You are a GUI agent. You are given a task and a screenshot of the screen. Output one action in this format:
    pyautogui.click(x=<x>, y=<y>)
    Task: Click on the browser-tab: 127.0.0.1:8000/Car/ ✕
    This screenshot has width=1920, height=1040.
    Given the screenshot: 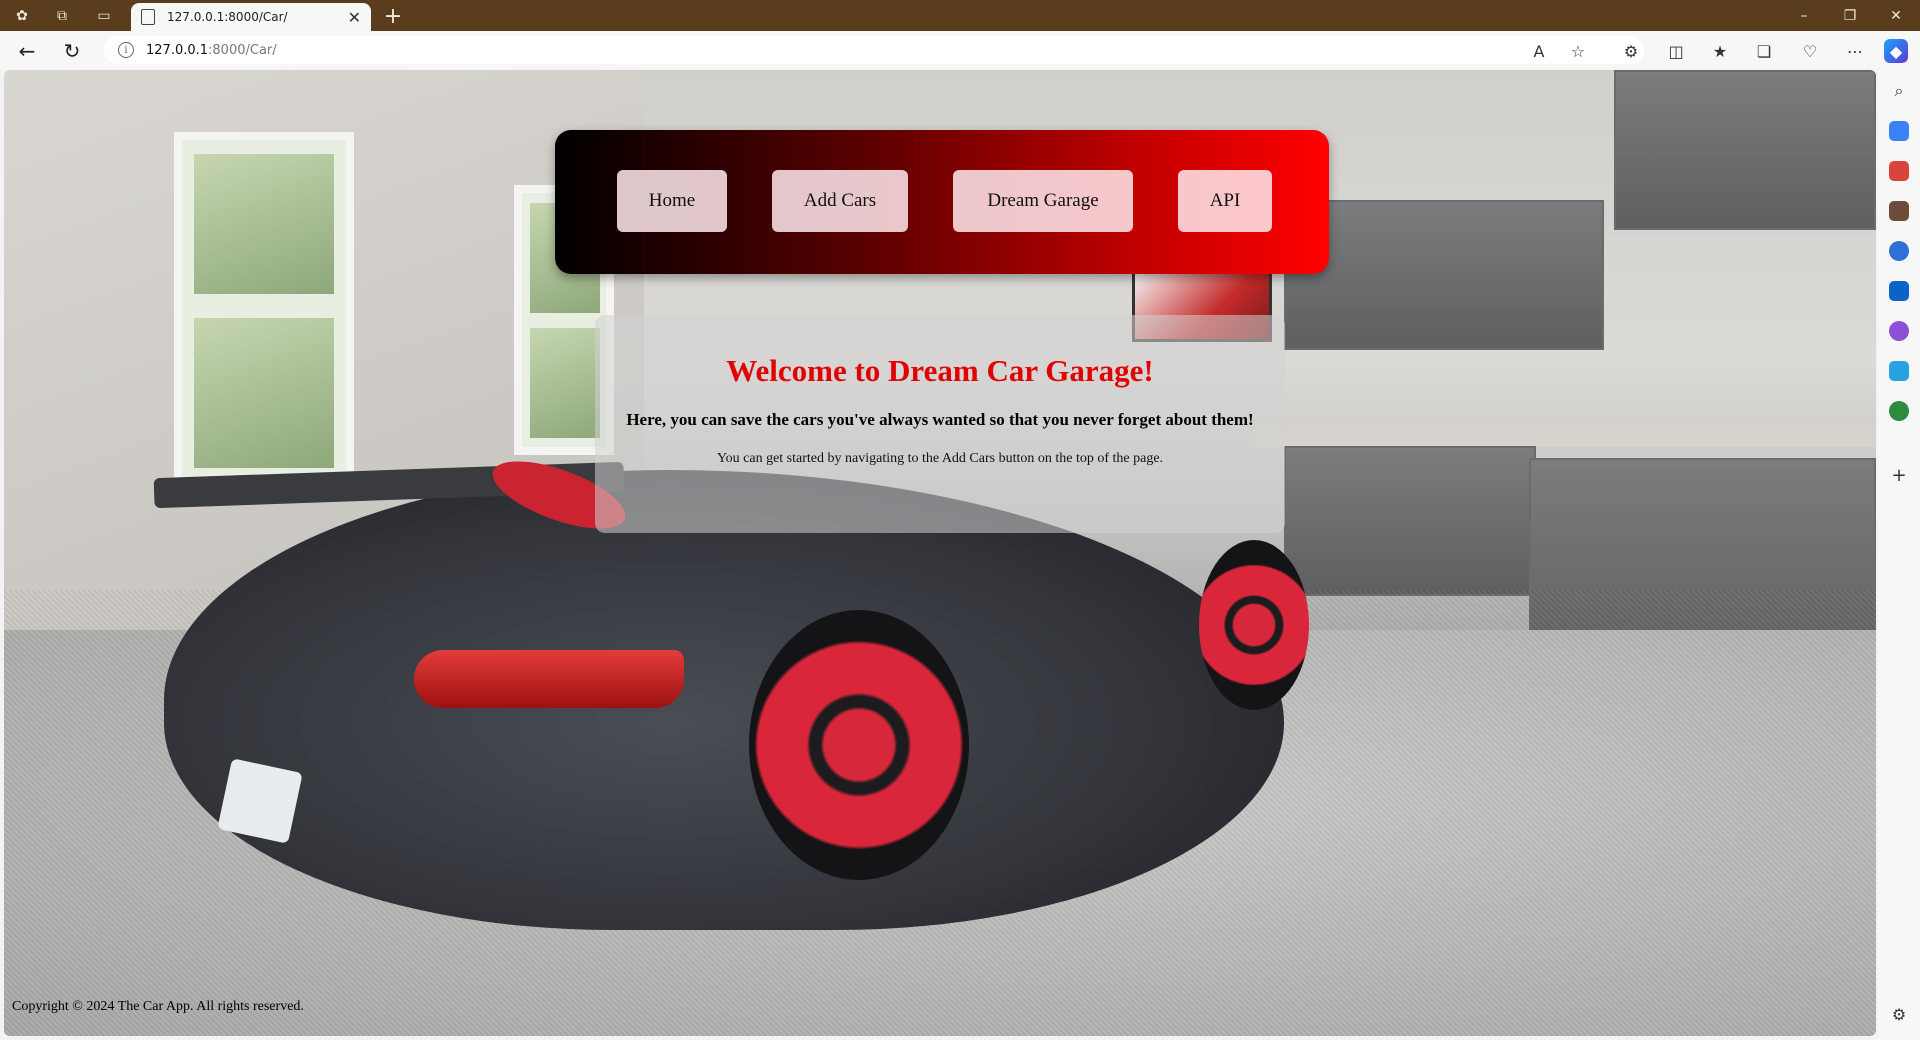 What is the action you would take?
    pyautogui.click(x=251, y=17)
    